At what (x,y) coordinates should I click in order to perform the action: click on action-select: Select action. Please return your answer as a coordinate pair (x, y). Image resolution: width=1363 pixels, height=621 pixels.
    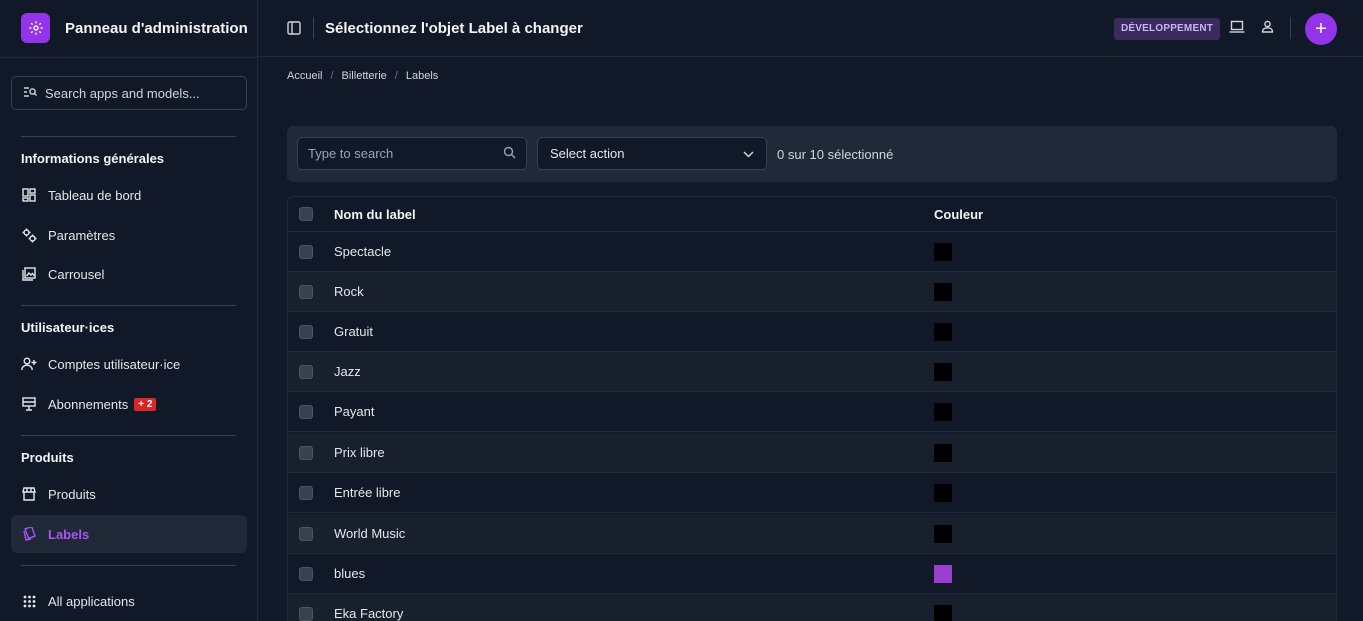
    Looking at the image, I should click on (652, 153).